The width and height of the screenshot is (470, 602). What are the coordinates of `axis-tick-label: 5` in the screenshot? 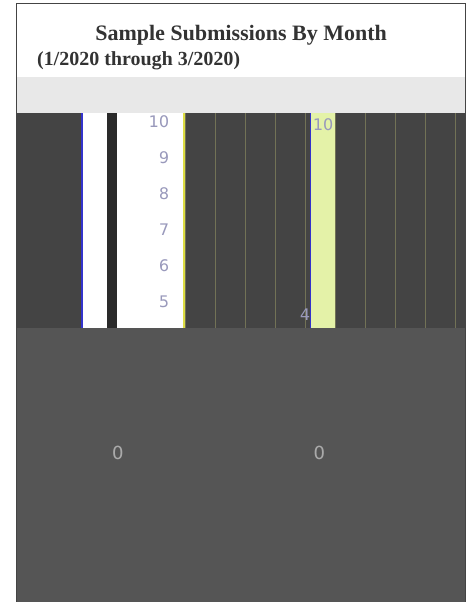 It's located at (163, 302).